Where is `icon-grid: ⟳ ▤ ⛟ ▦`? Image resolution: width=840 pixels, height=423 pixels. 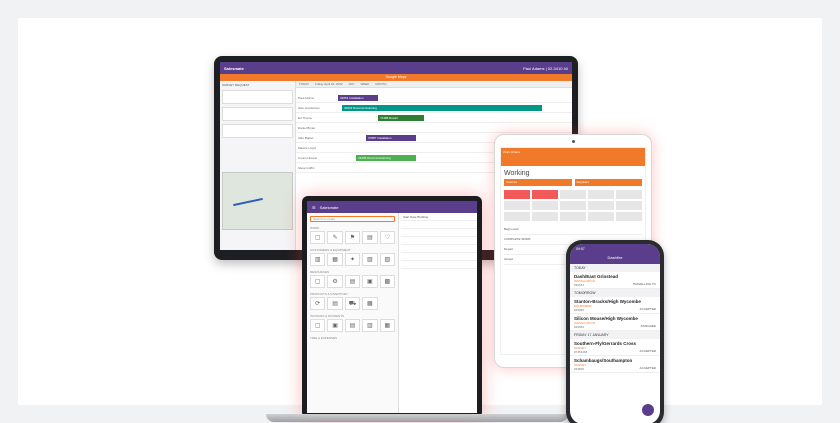
icon-grid: ⟳ ▤ ⛟ ▦ is located at coordinates (352, 303).